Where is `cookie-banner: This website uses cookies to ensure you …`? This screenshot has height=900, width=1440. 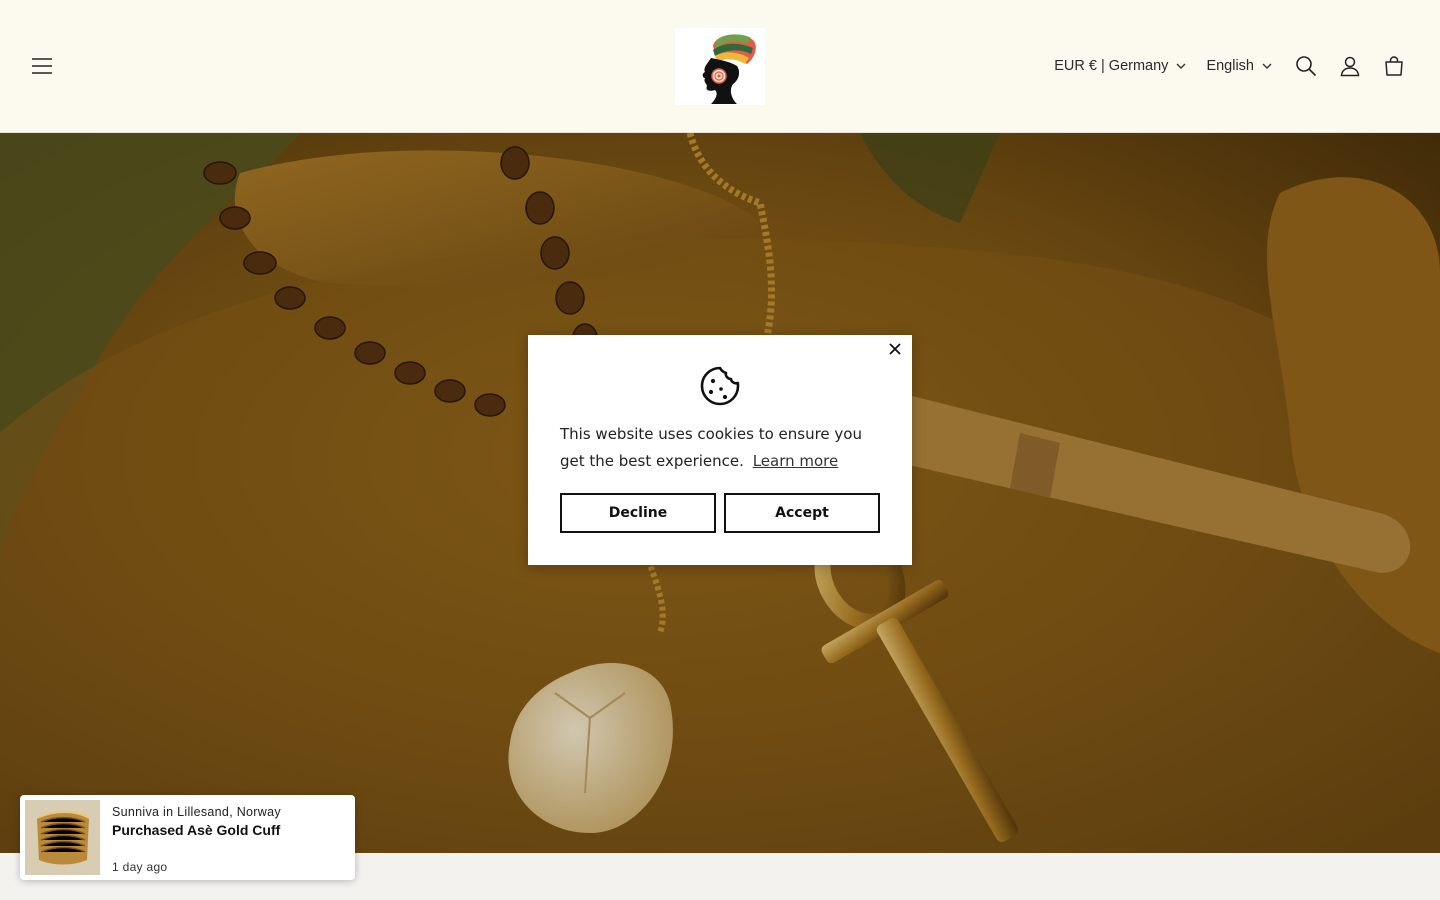 cookie-banner: This website uses cookies to ensure you … is located at coordinates (720, 450).